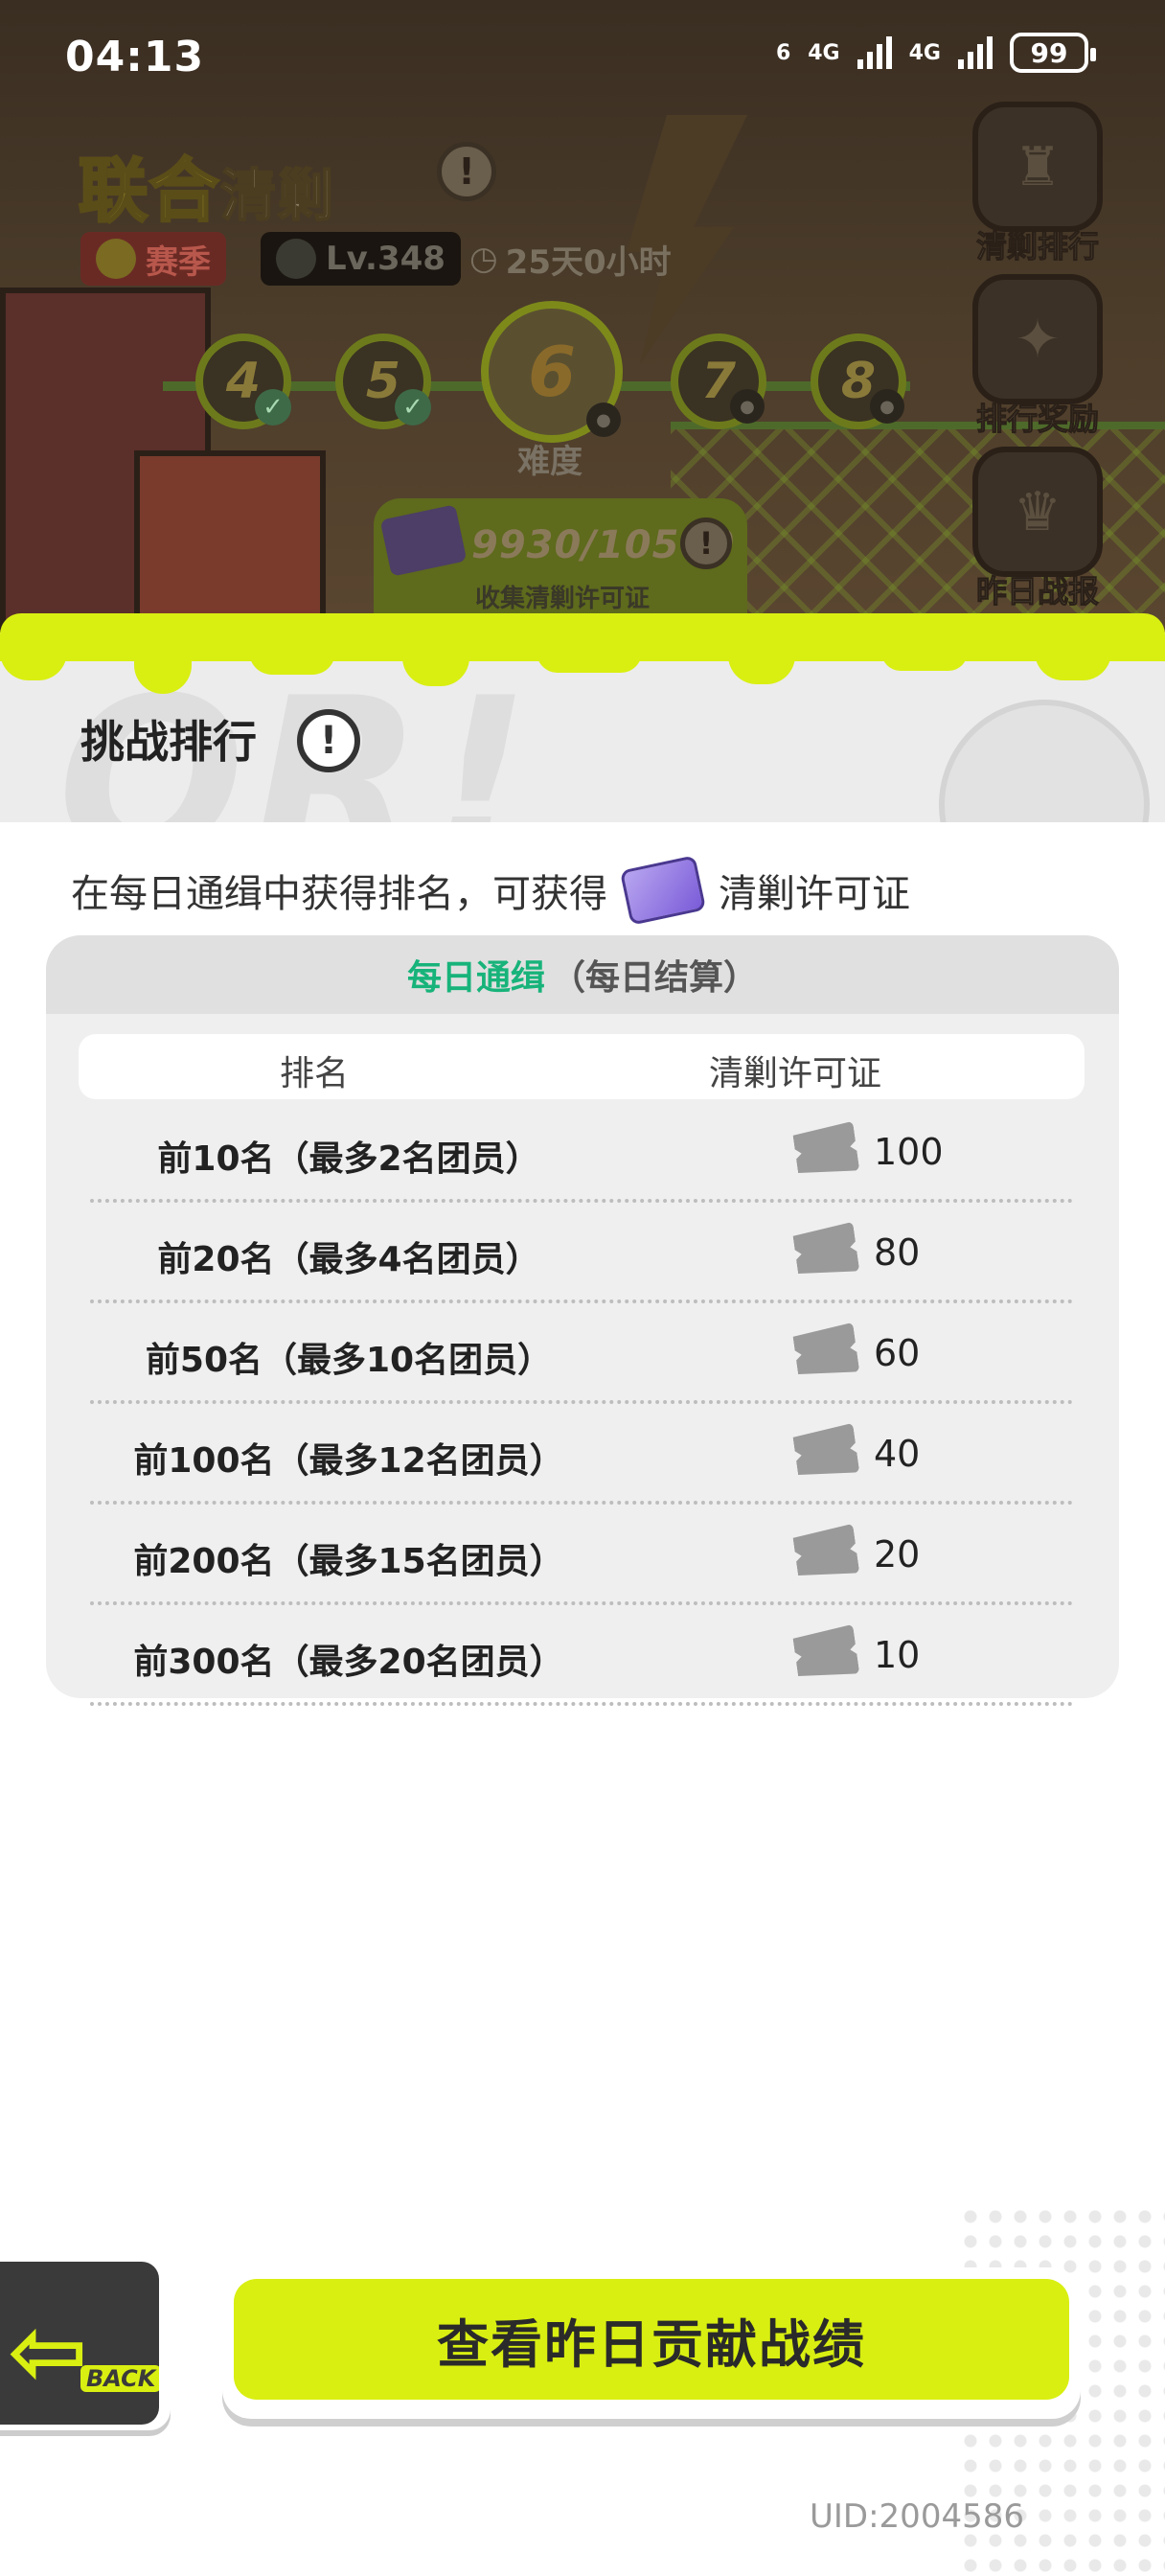  What do you see at coordinates (277, 195) in the screenshot?
I see `event-title-sub: 清剿` at bounding box center [277, 195].